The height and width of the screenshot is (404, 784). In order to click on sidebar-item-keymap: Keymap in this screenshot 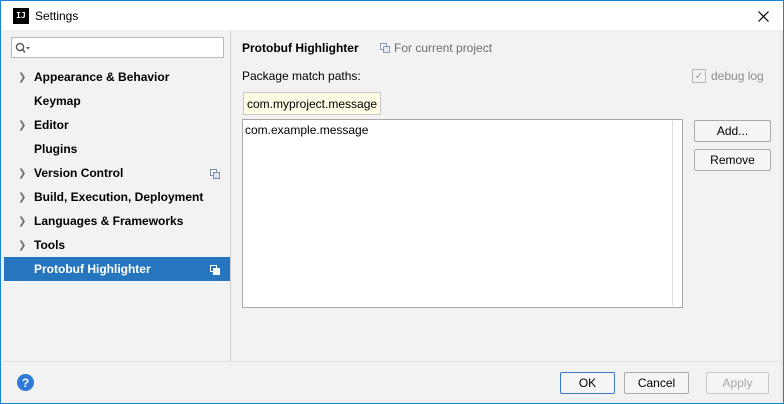, I will do `click(117, 101)`.